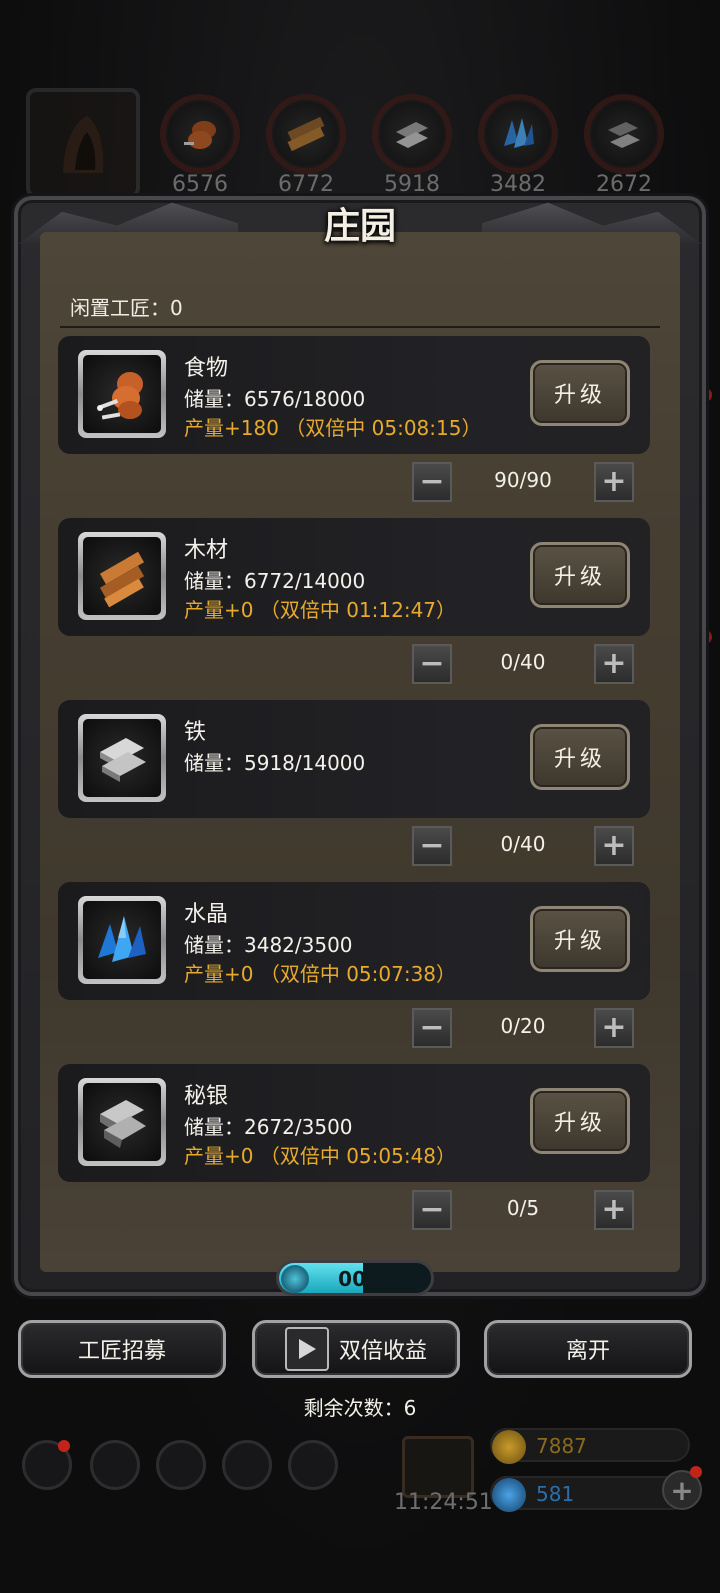  I want to click on resource-row-iron: 铁 储量：5918/14000 升级, so click(354, 759).